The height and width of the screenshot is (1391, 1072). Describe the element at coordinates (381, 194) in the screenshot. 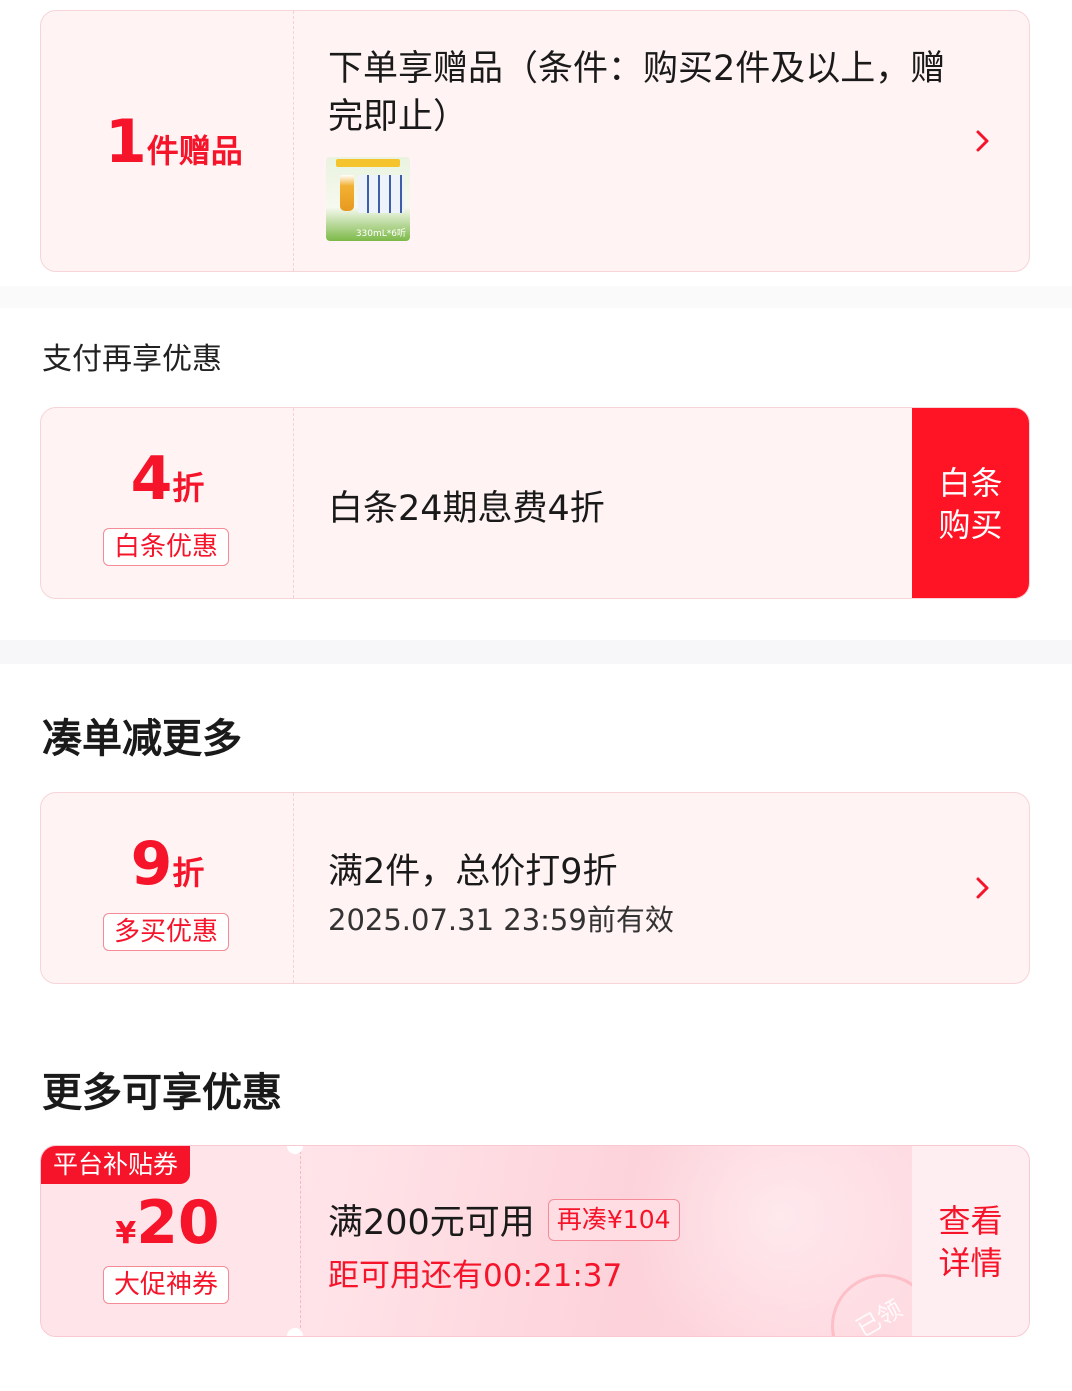

I see `cans-icon` at that location.